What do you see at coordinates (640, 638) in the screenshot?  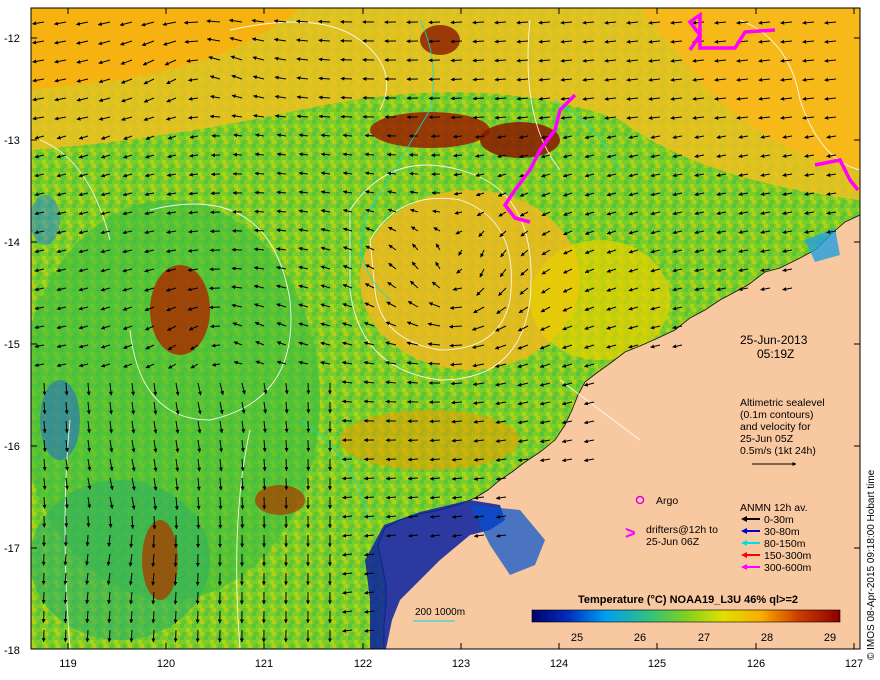 I see `colorbar-tick: 26` at bounding box center [640, 638].